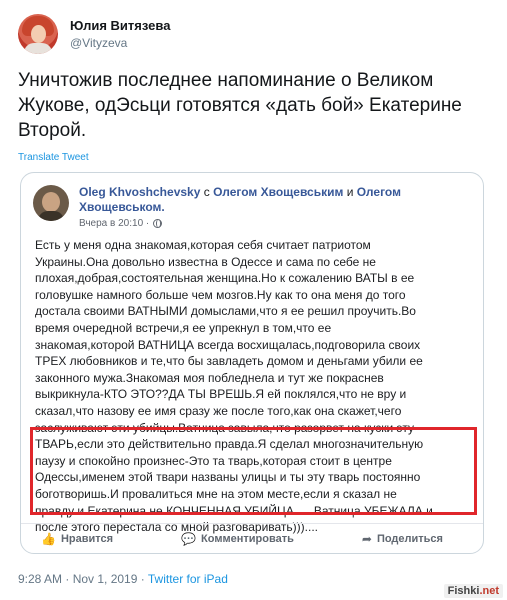 The image size is (507, 600). I want to click on fb-with-word: с, so click(206, 192).